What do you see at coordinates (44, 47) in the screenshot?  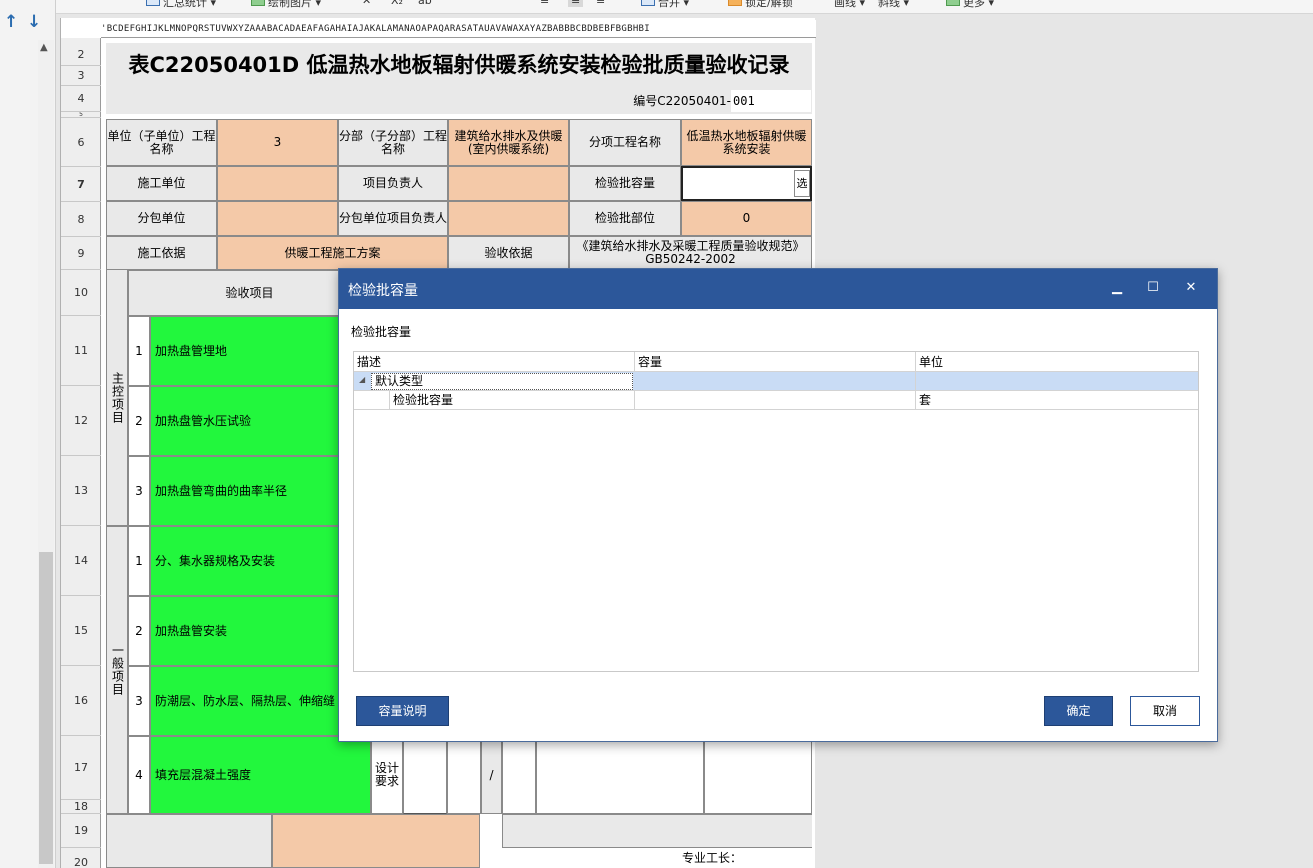 I see `scroll-up-icon: ▲` at bounding box center [44, 47].